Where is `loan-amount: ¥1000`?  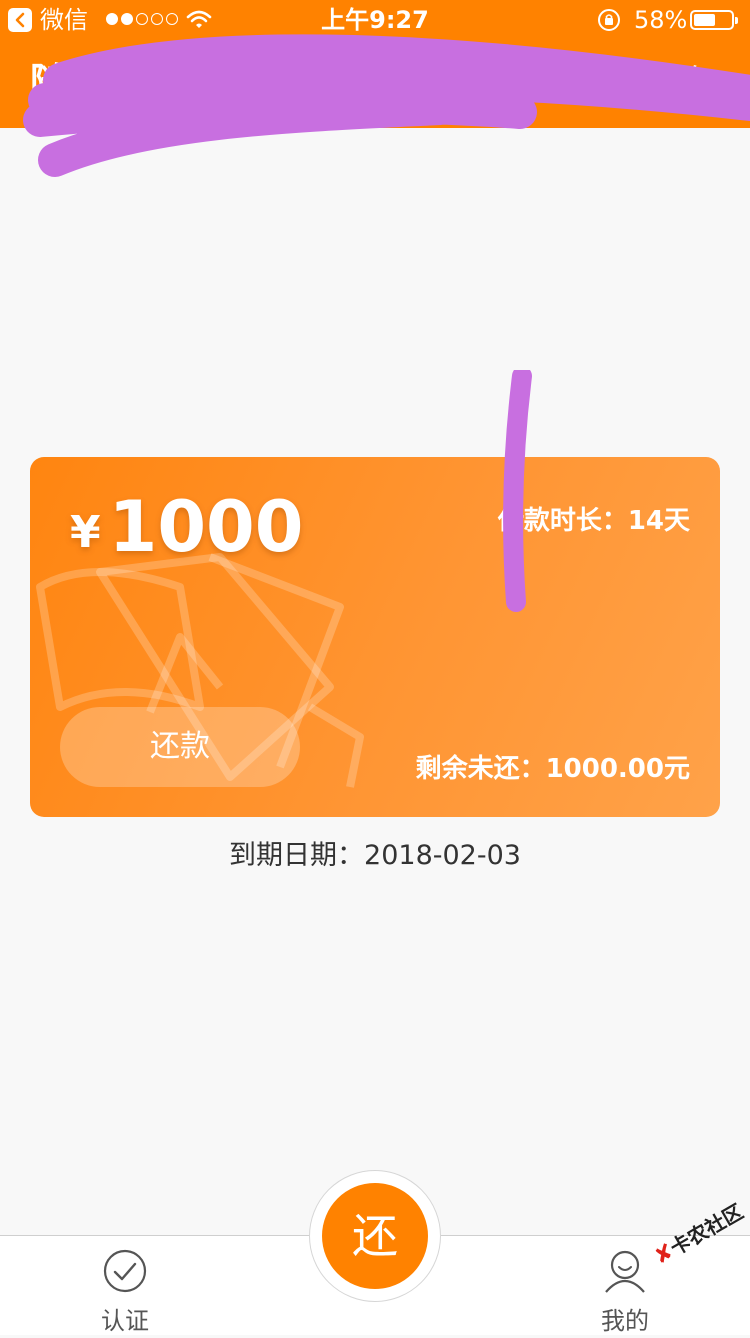 loan-amount: ¥1000 is located at coordinates (186, 536).